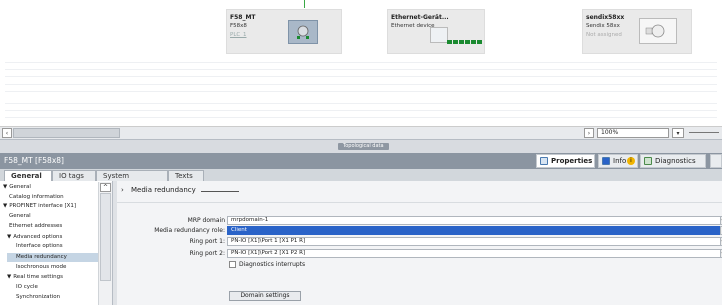 Image resolution: width=722 pixels, height=305 pixels. Describe the element at coordinates (589, 133) in the screenshot. I see `scroll-right-button: ›` at that location.